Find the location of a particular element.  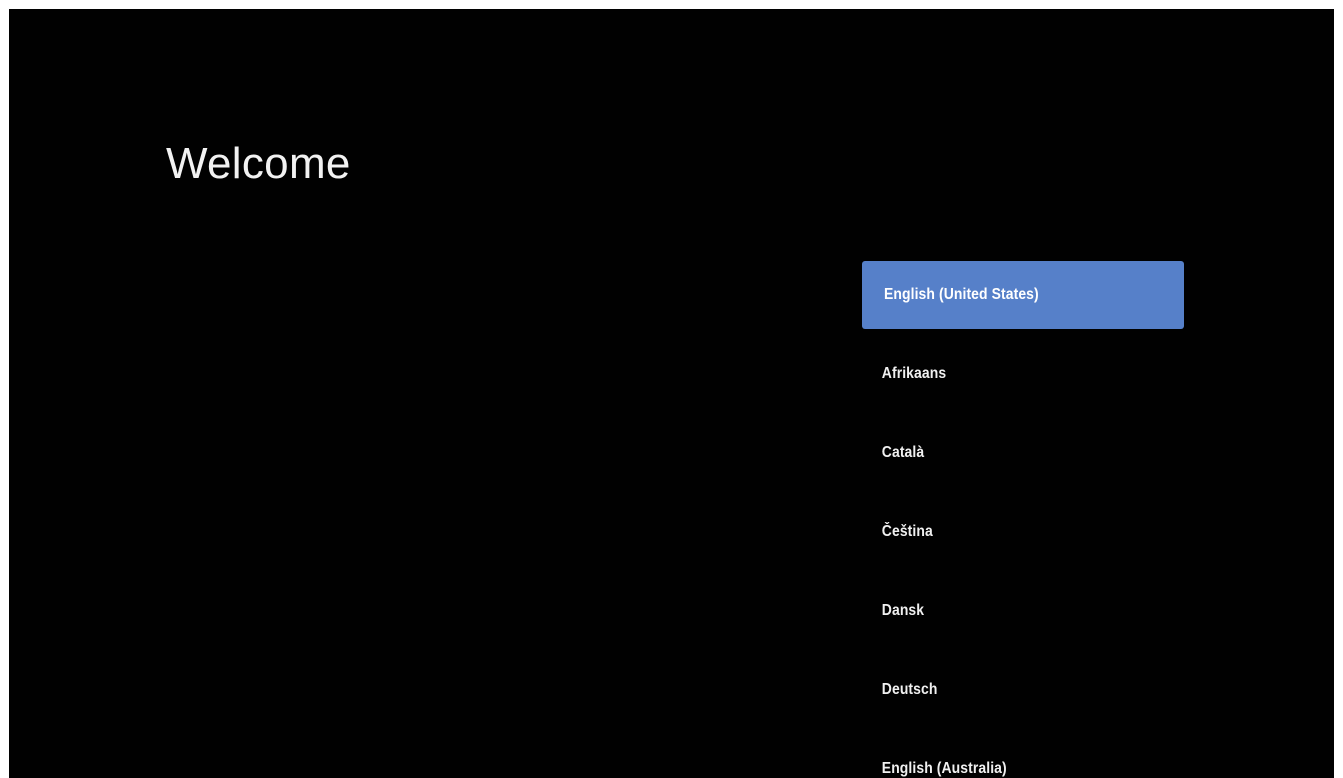

language-label: Afrikaans is located at coordinates (914, 373).